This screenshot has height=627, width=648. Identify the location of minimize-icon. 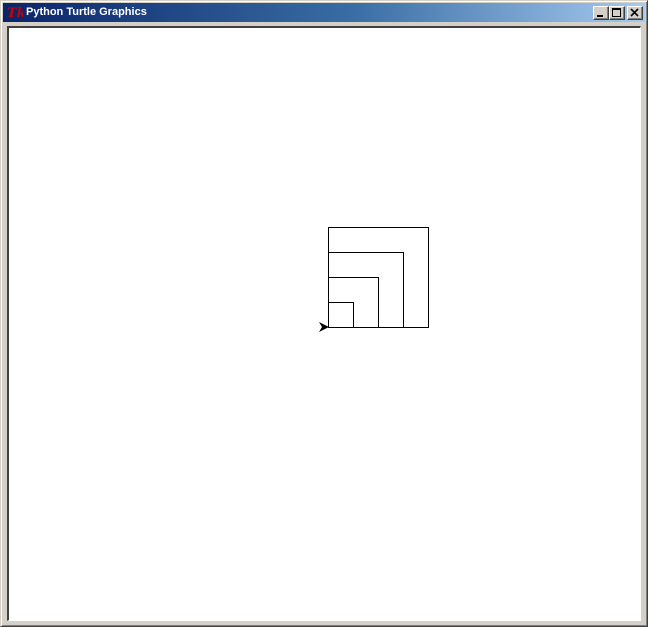
(600, 16).